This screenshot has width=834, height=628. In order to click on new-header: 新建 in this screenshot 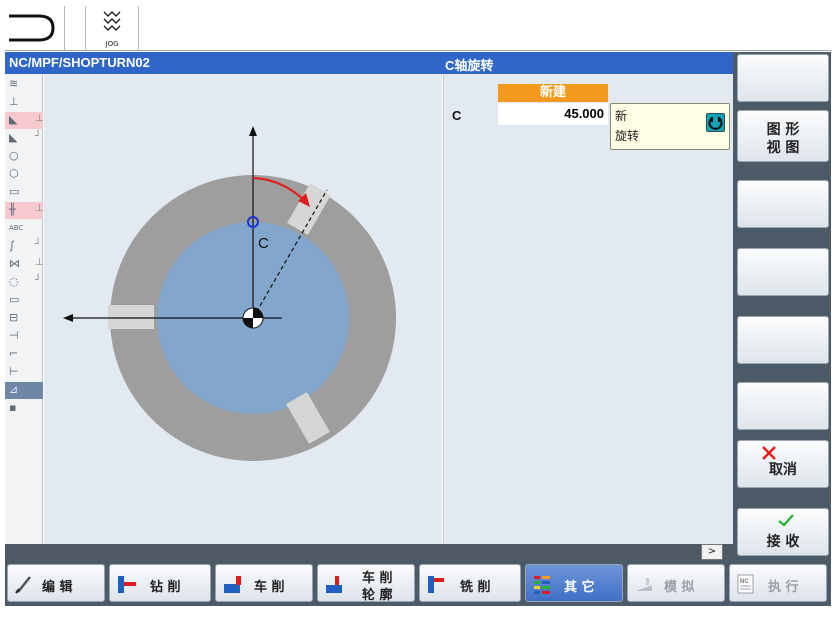, I will do `click(553, 93)`.